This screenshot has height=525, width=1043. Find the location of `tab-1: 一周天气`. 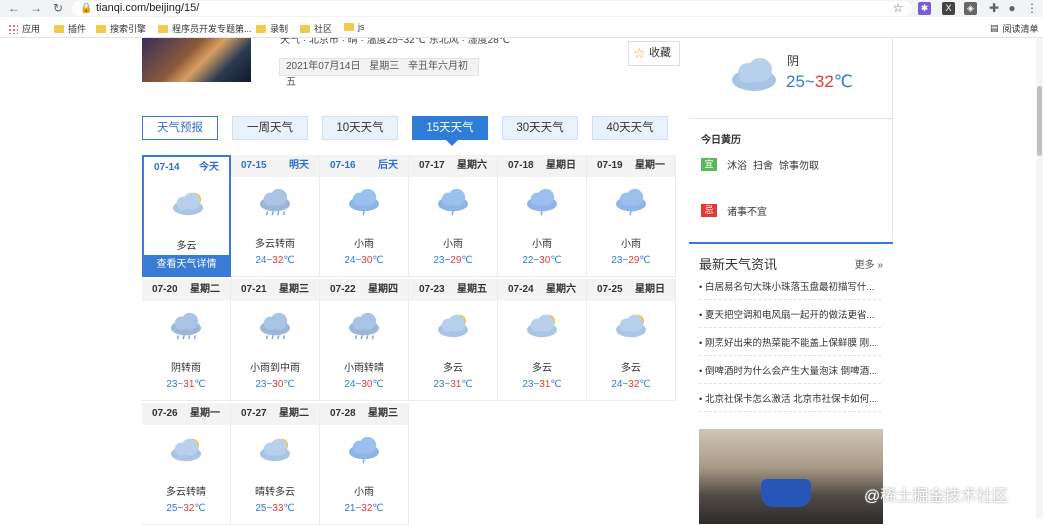

tab-1: 一周天气 is located at coordinates (270, 128).